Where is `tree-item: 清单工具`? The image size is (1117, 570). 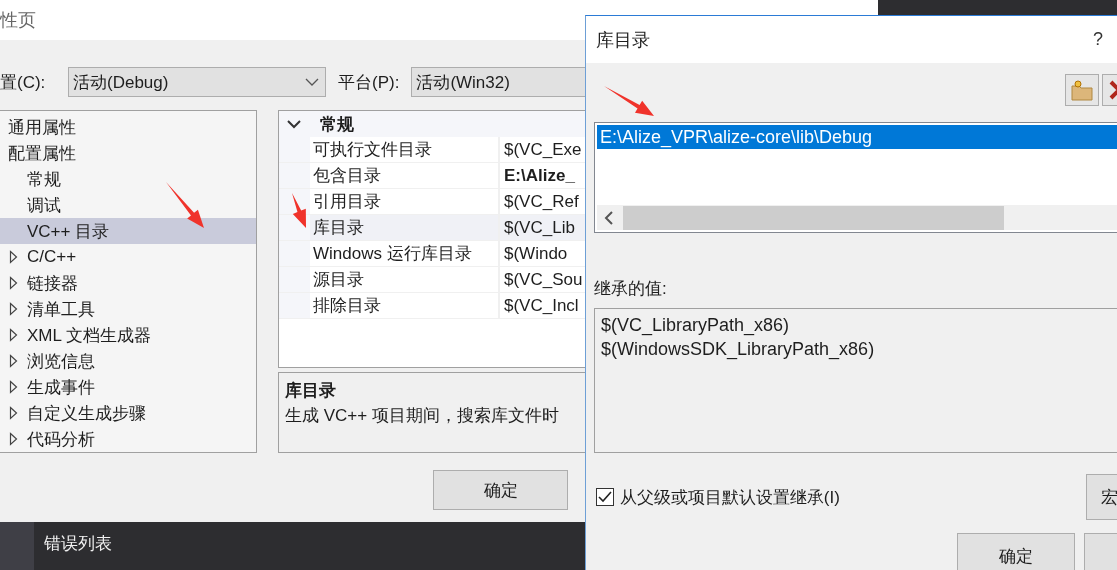 tree-item: 清单工具 is located at coordinates (128, 309).